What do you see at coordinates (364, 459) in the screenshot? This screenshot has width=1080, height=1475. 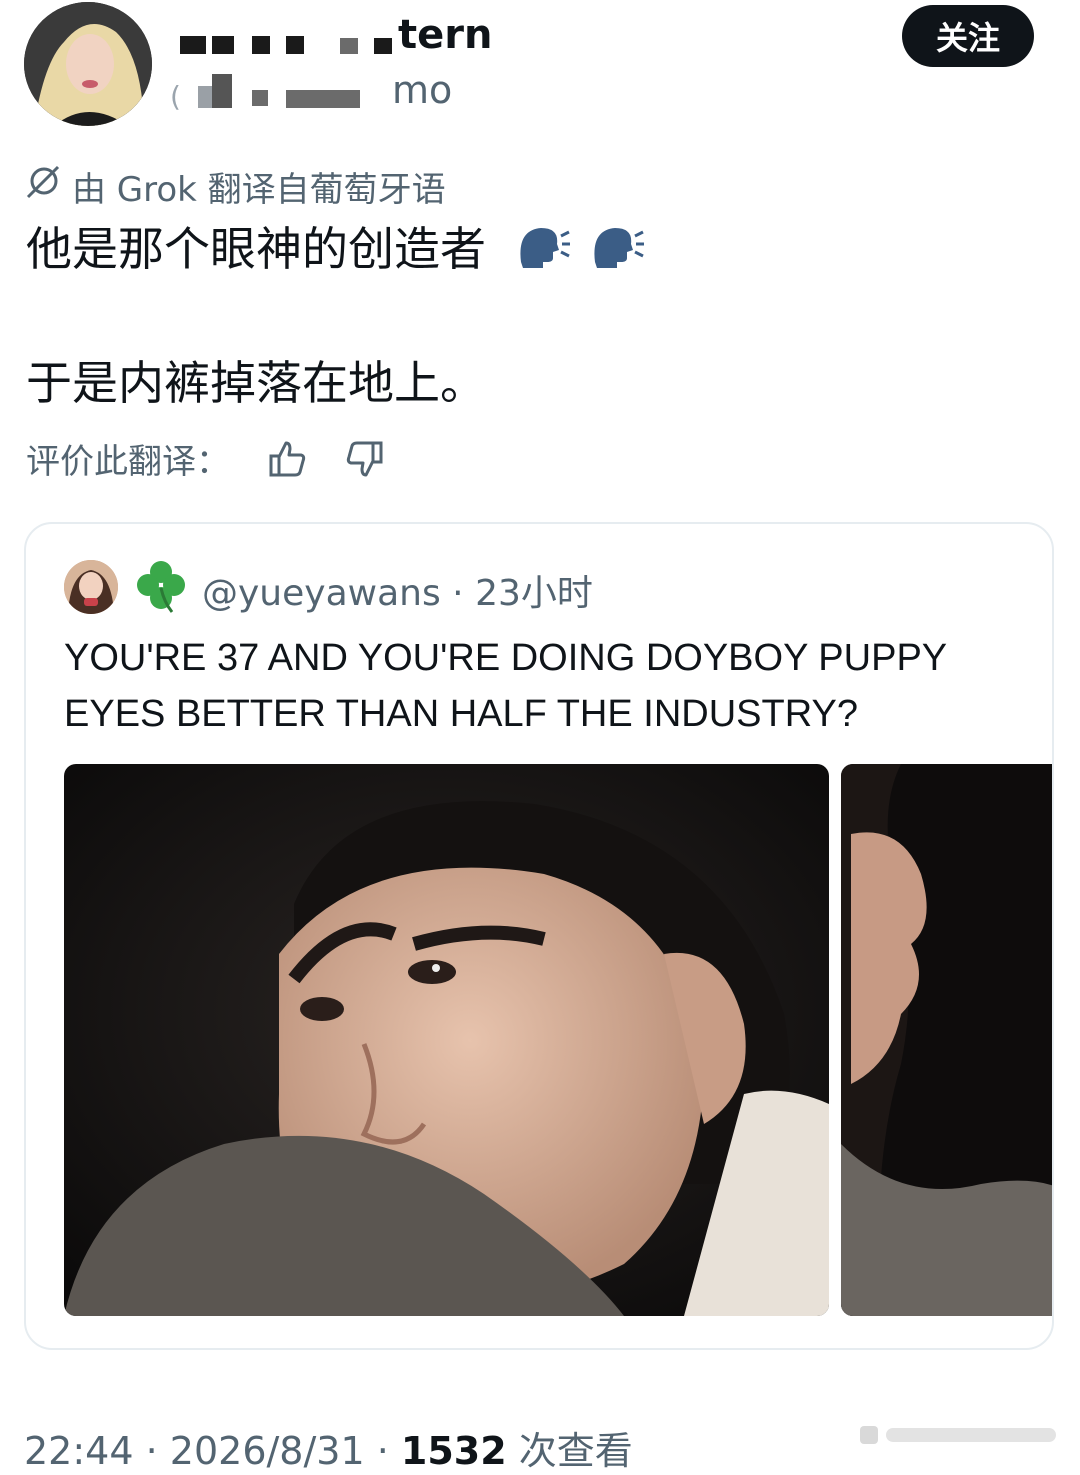 I see `thumbs-down-icon` at bounding box center [364, 459].